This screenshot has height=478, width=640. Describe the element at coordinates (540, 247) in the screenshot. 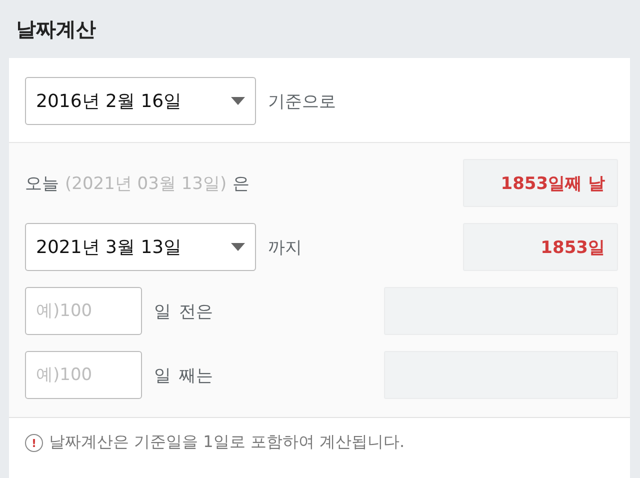

I see `result-field: 1853일` at that location.